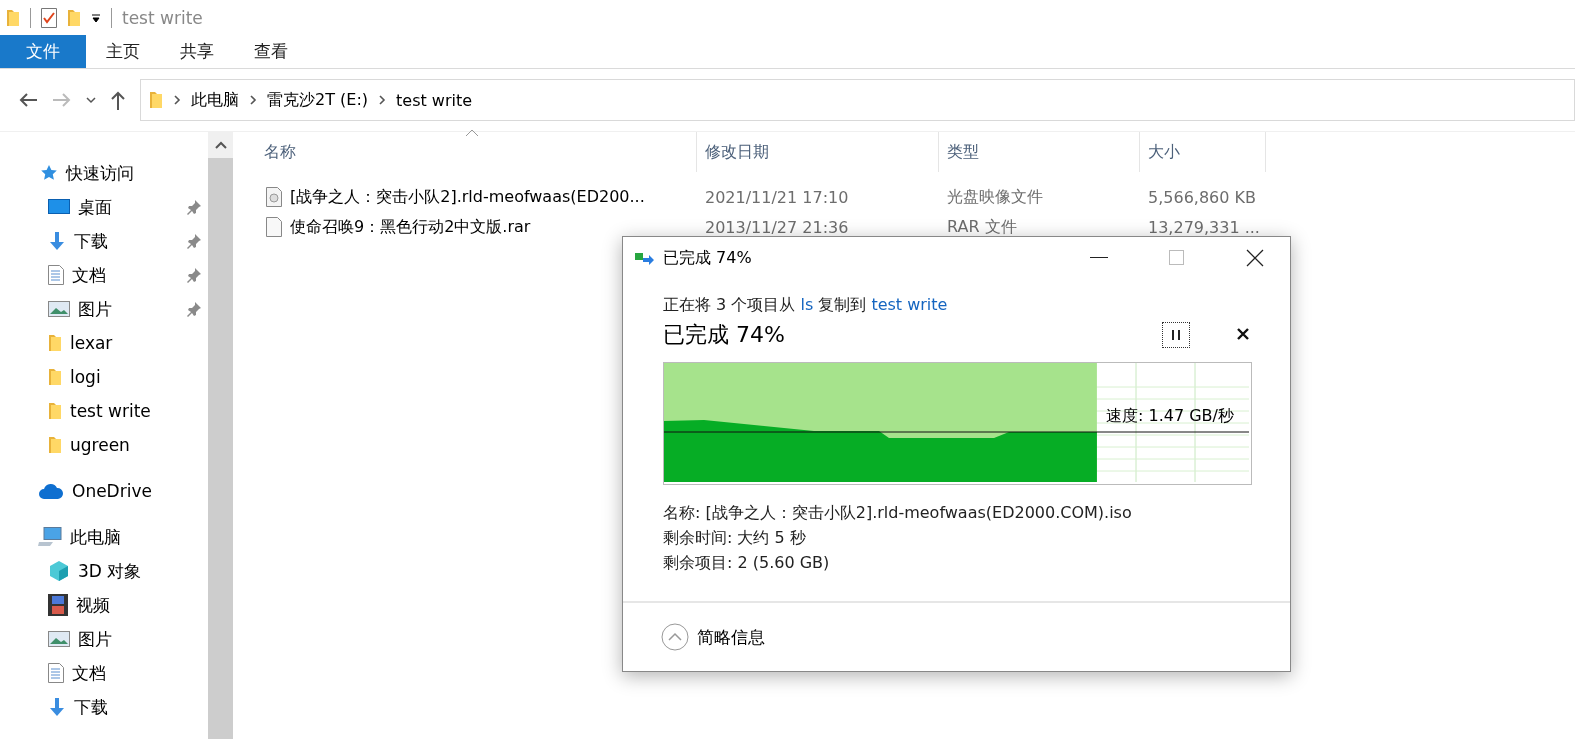 This screenshot has height=739, width=1575. I want to click on table-cell-text: 5,566,860 KB, so click(1202, 197).